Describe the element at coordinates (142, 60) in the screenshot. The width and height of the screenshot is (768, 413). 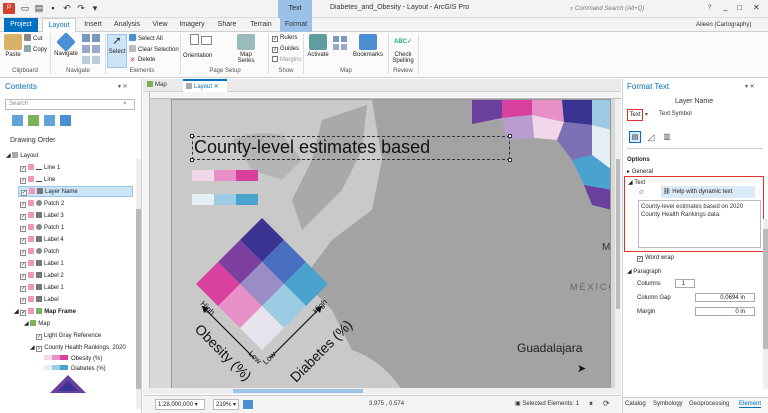
I see `delete-button: ✕ Delete` at that location.